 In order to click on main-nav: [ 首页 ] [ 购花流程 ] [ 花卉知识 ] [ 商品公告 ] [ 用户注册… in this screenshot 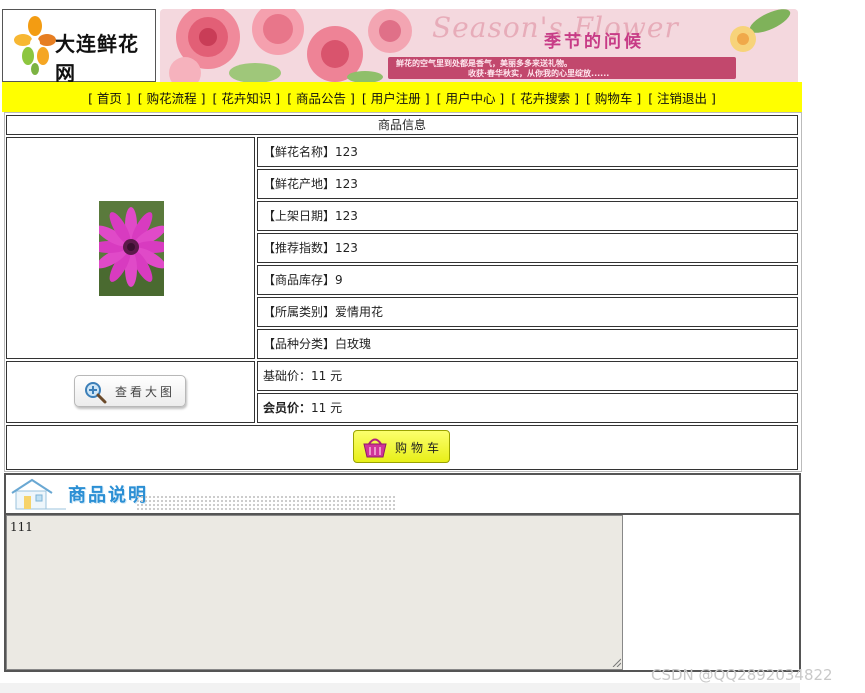, I will do `click(402, 97)`.